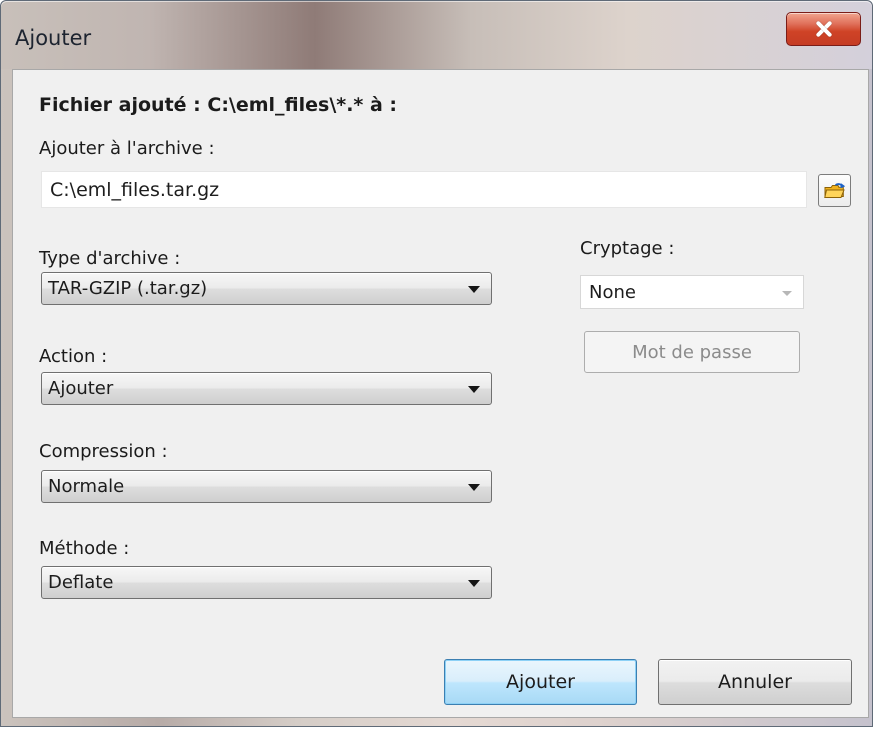 The image size is (875, 729). I want to click on archive-path-input: C:\eml_files.tar.gz, so click(424, 189).